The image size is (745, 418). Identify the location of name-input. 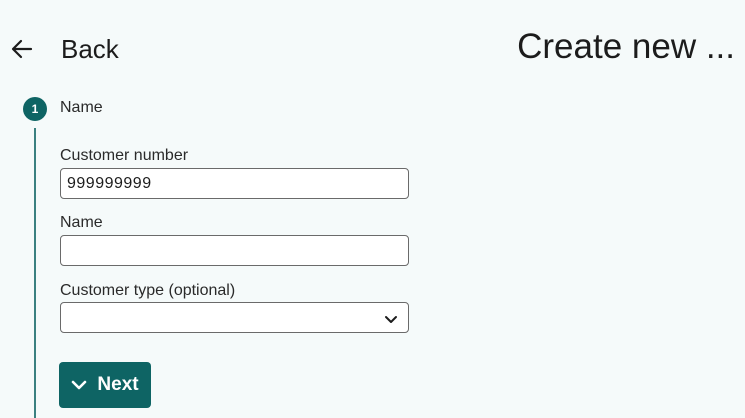
(234, 250).